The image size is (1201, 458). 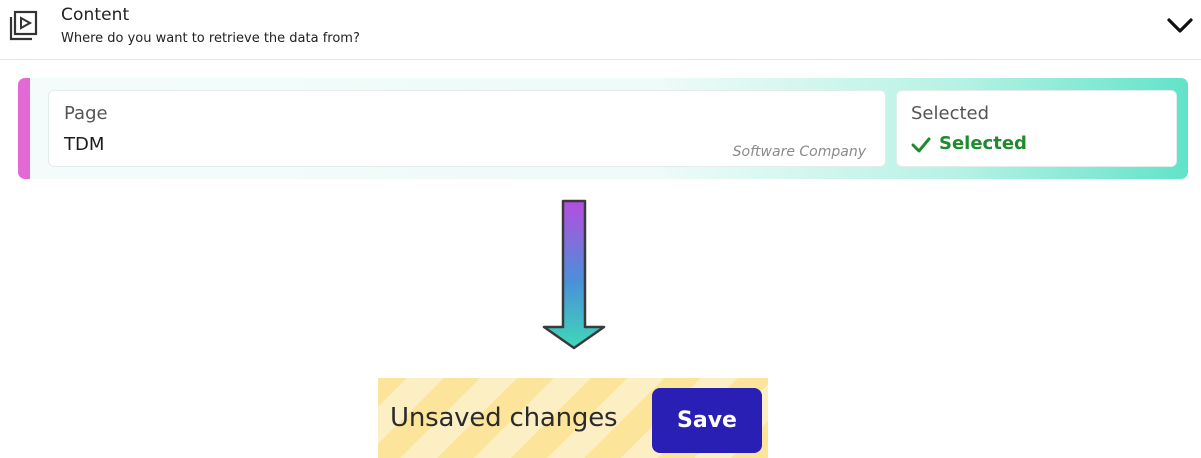 What do you see at coordinates (1036, 128) in the screenshot?
I see `selected-status-field: Selected Selected` at bounding box center [1036, 128].